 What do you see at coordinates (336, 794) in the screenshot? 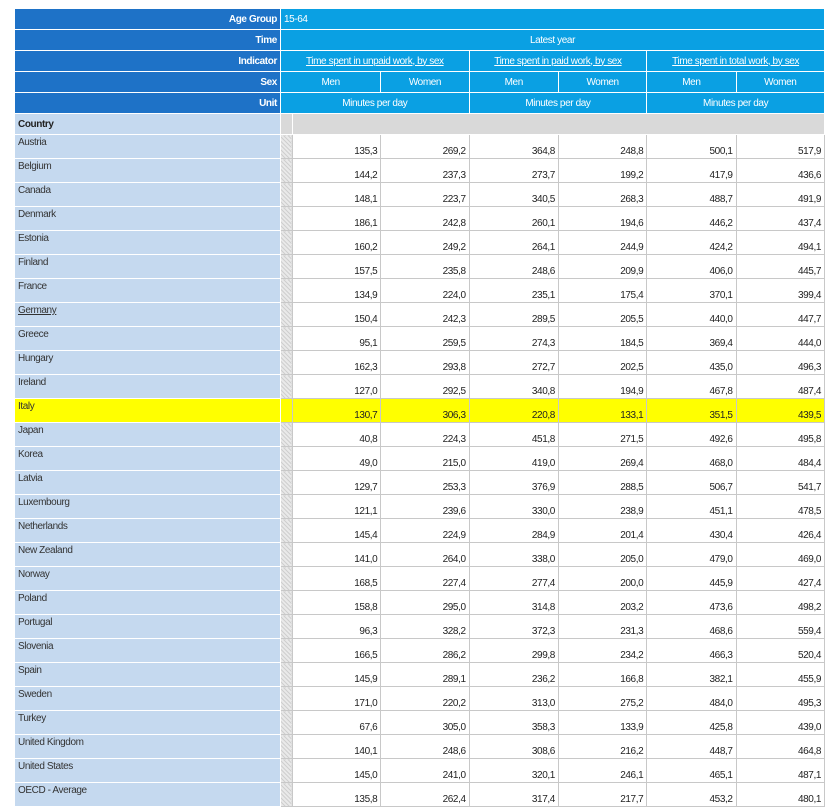
I see `value-cell: 135,8` at bounding box center [336, 794].